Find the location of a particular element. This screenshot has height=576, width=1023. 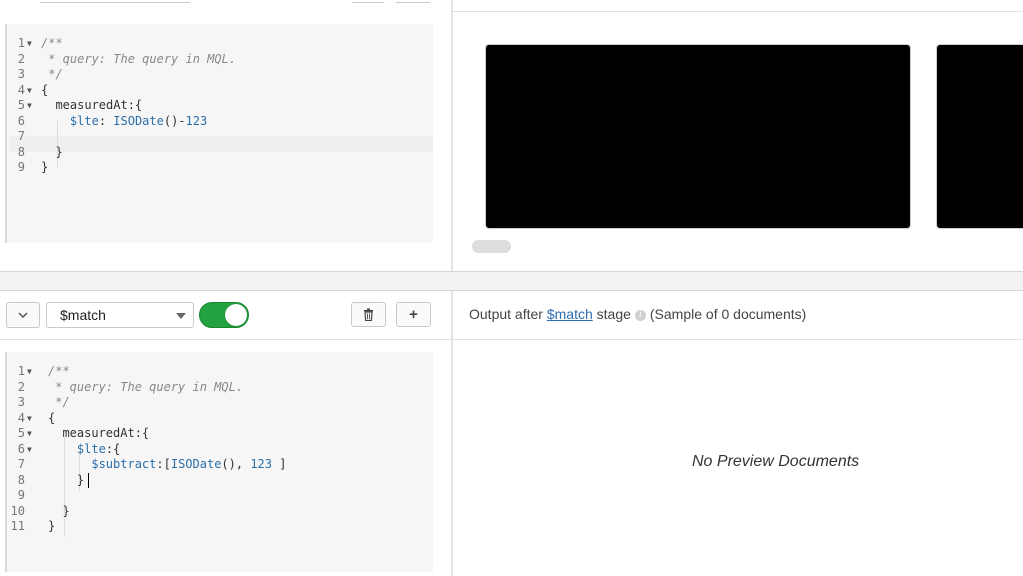

code-line: 11} is located at coordinates (220, 527).